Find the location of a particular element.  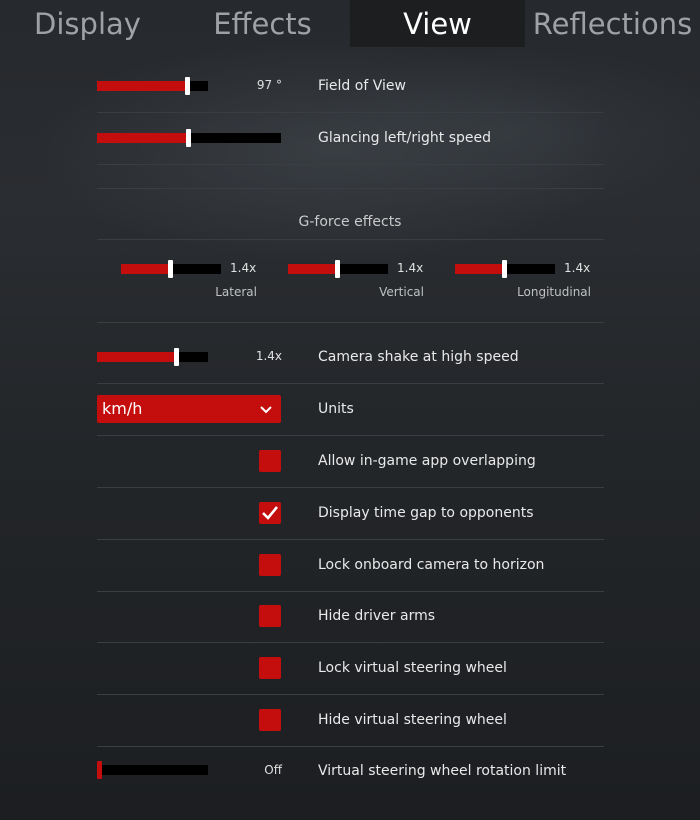

lock-steering-wheel-checkbox is located at coordinates (270, 668).